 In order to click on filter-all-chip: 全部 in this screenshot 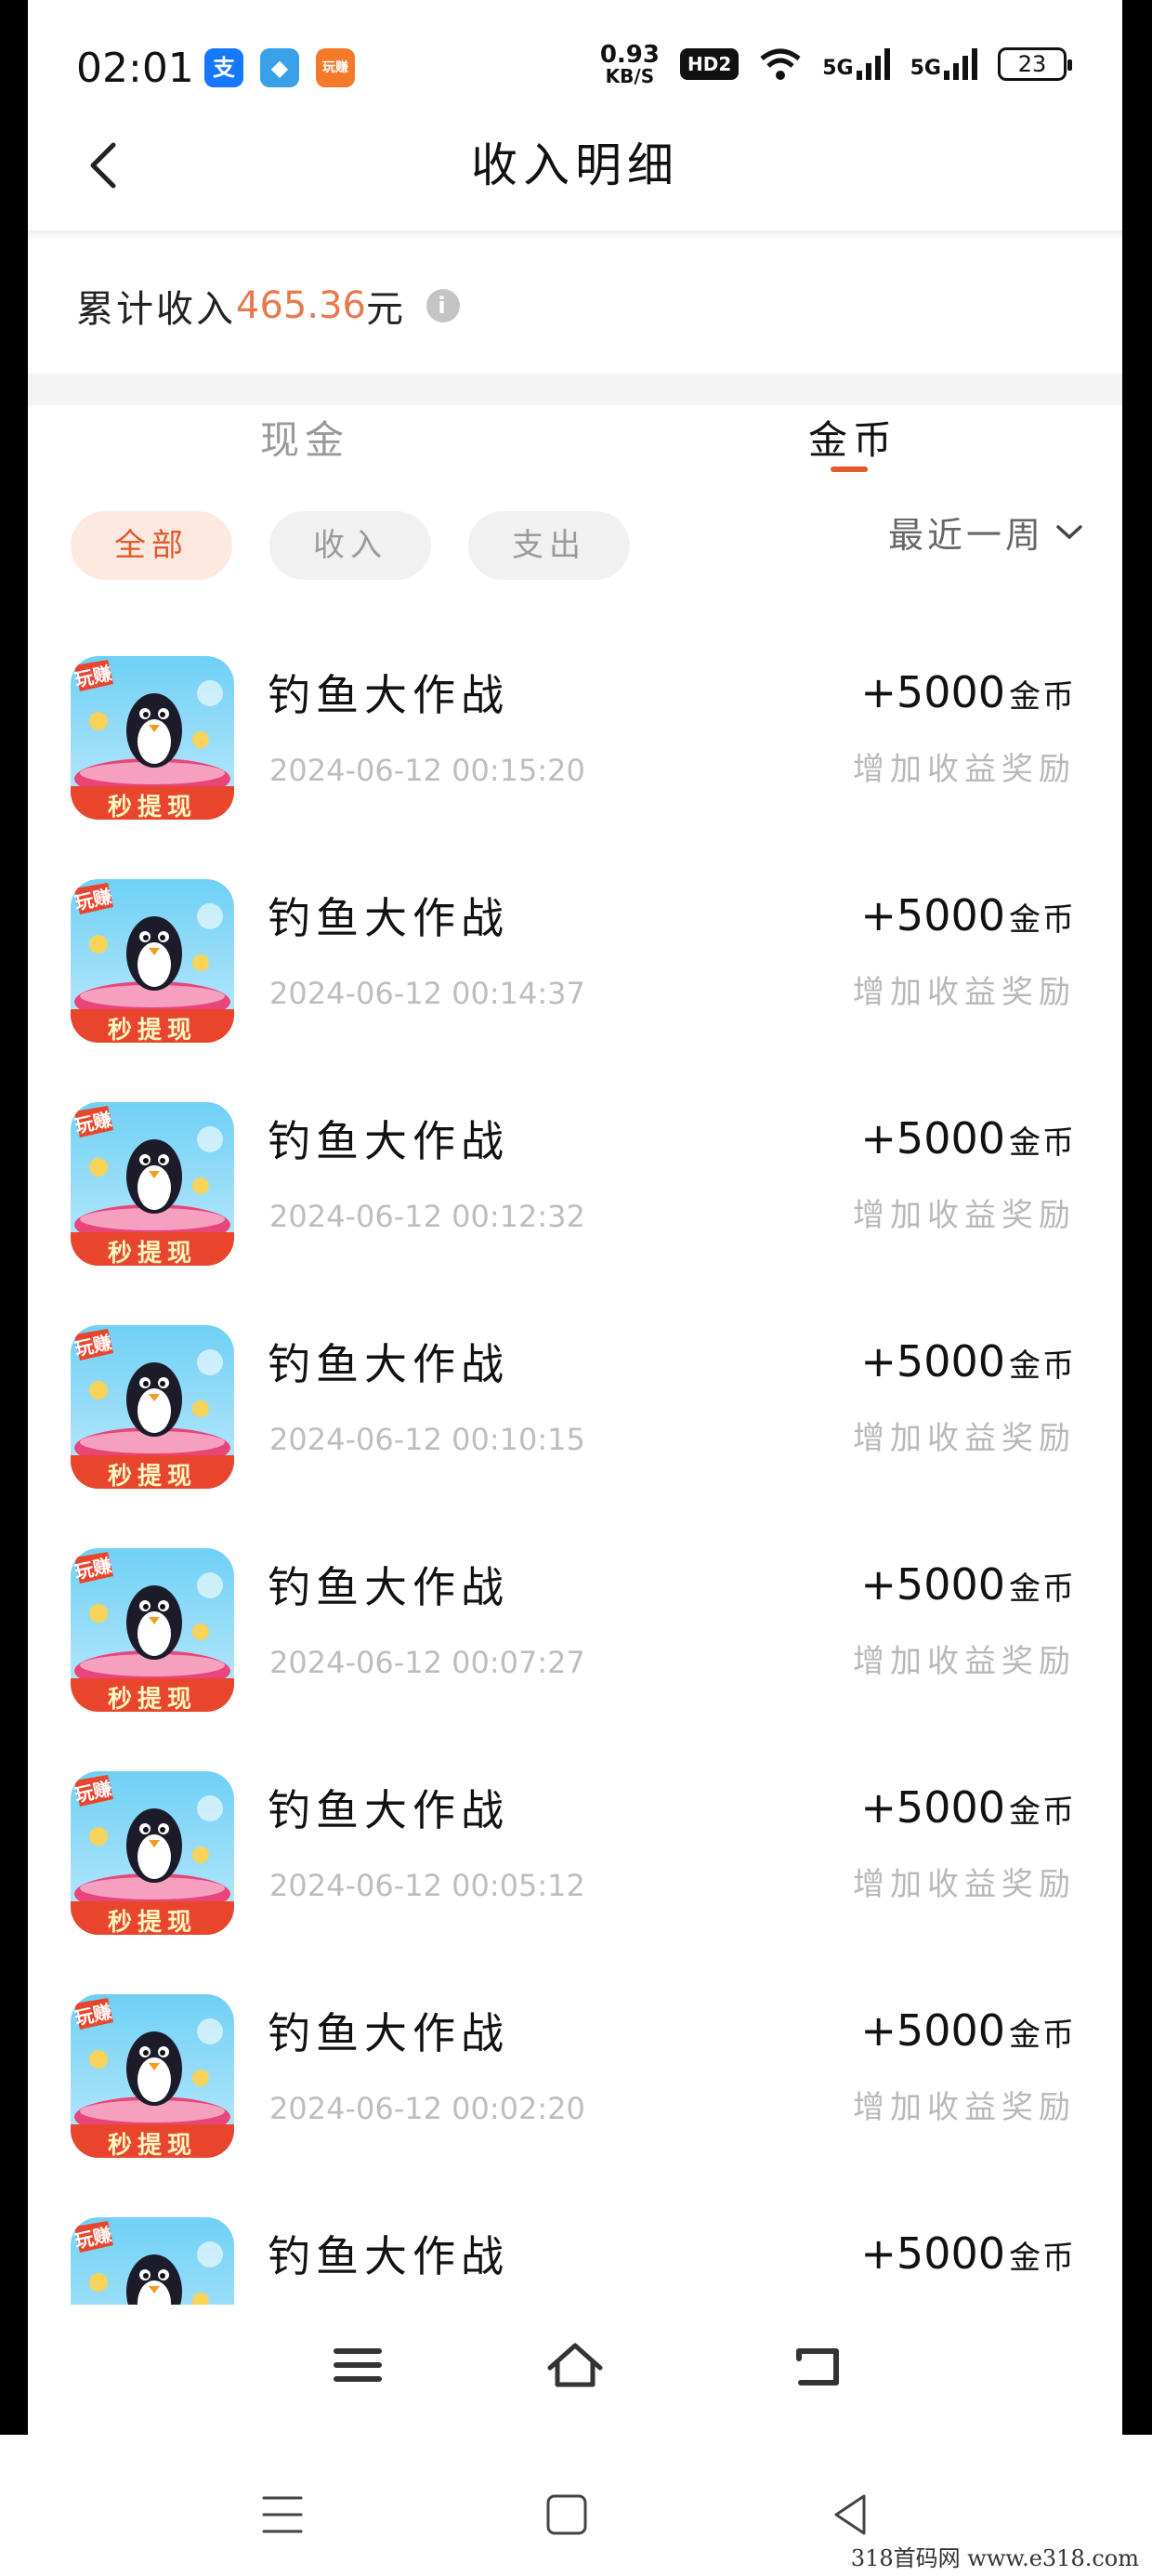, I will do `click(151, 545)`.